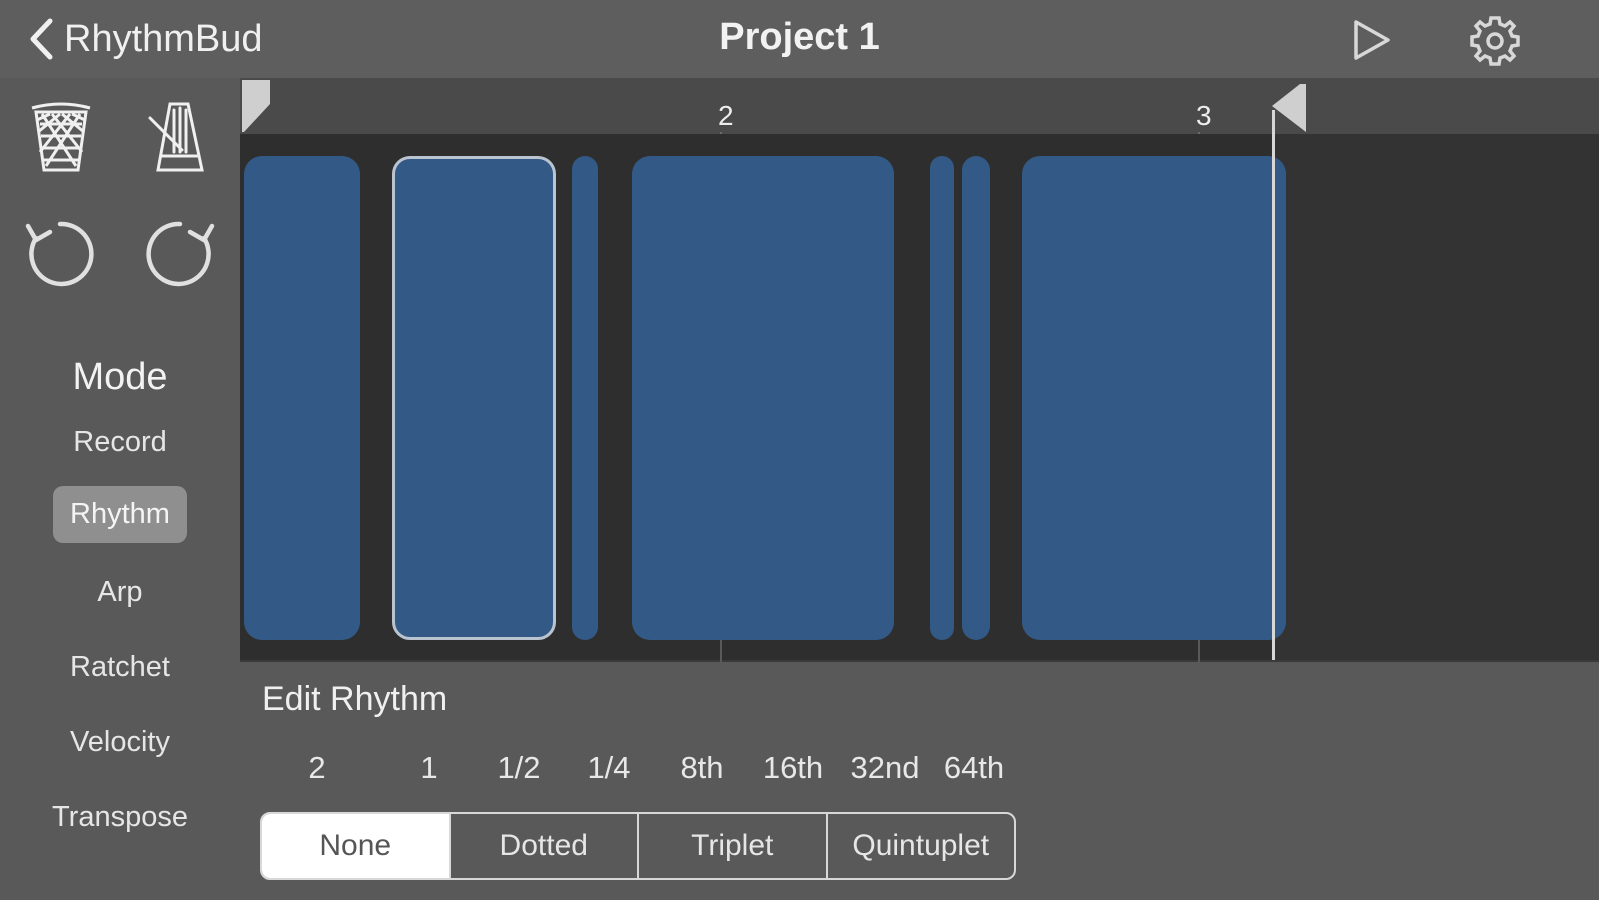 The height and width of the screenshot is (900, 1599). Describe the element at coordinates (726, 115) in the screenshot. I see `bar-label-2: 2` at that location.